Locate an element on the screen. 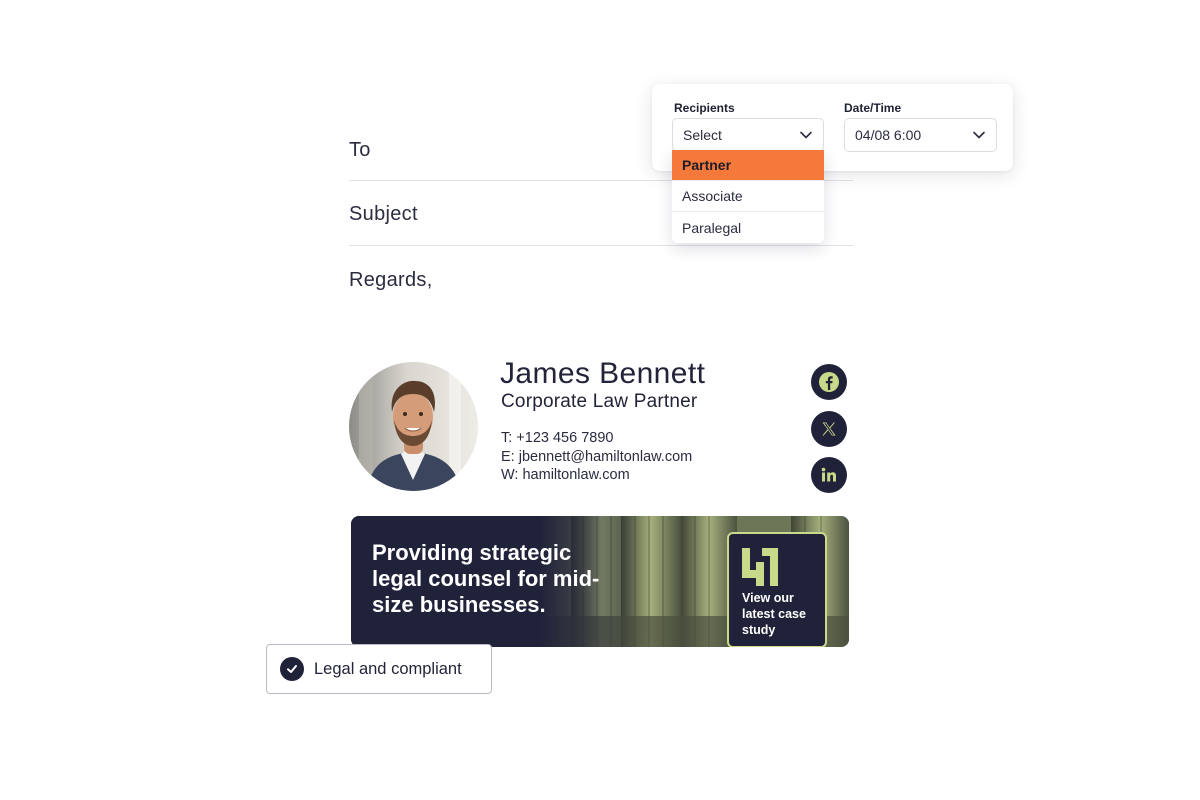  dropdown-option-associate: Associate is located at coordinates (748, 196).